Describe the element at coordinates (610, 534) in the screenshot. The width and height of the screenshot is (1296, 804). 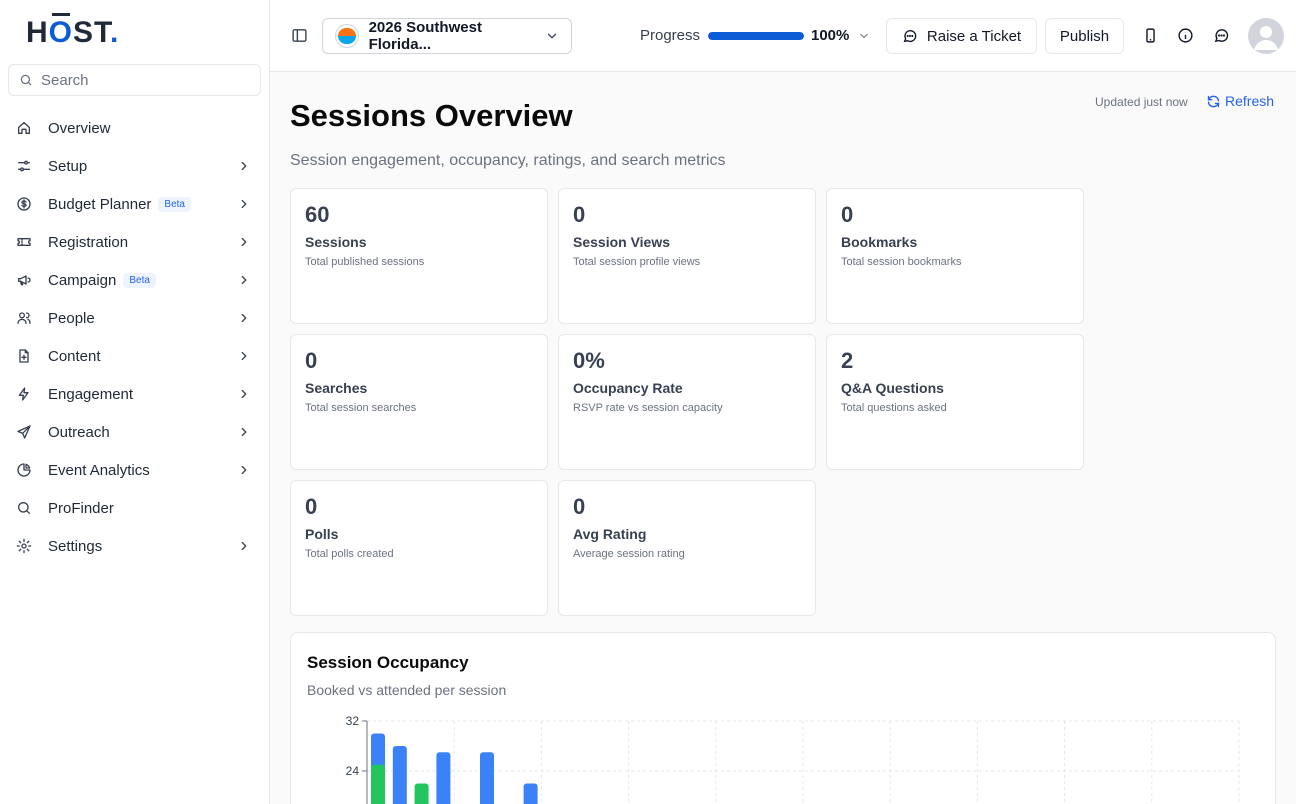
I see `stat-label: Avg Rating` at that location.